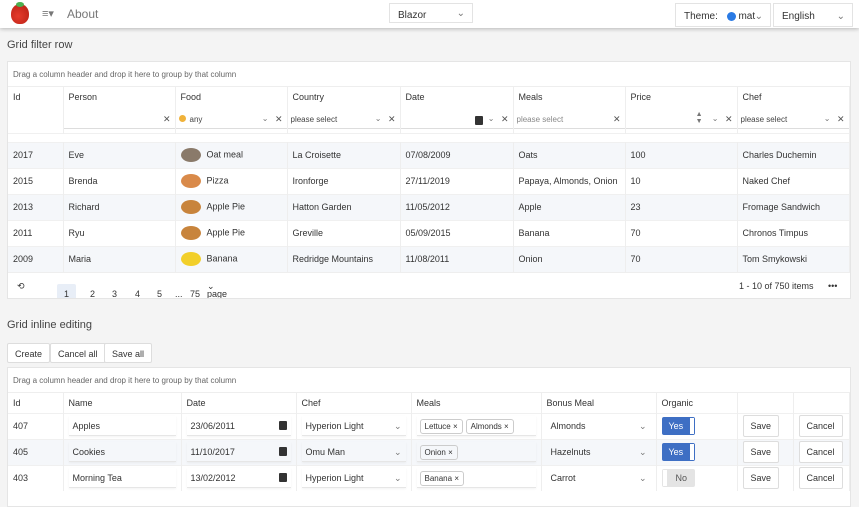  What do you see at coordinates (776, 286) in the screenshot?
I see `pager-summary: 1 - 10 of 750 items` at bounding box center [776, 286].